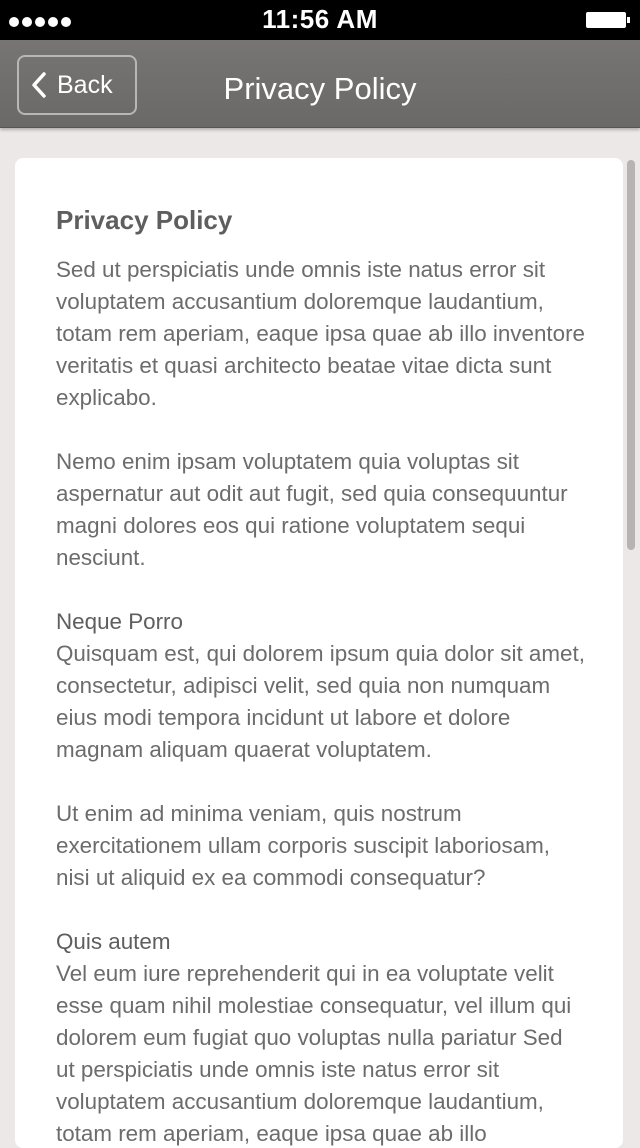 Image resolution: width=640 pixels, height=1148 pixels. I want to click on section-heading: Quis autem, so click(113, 941).